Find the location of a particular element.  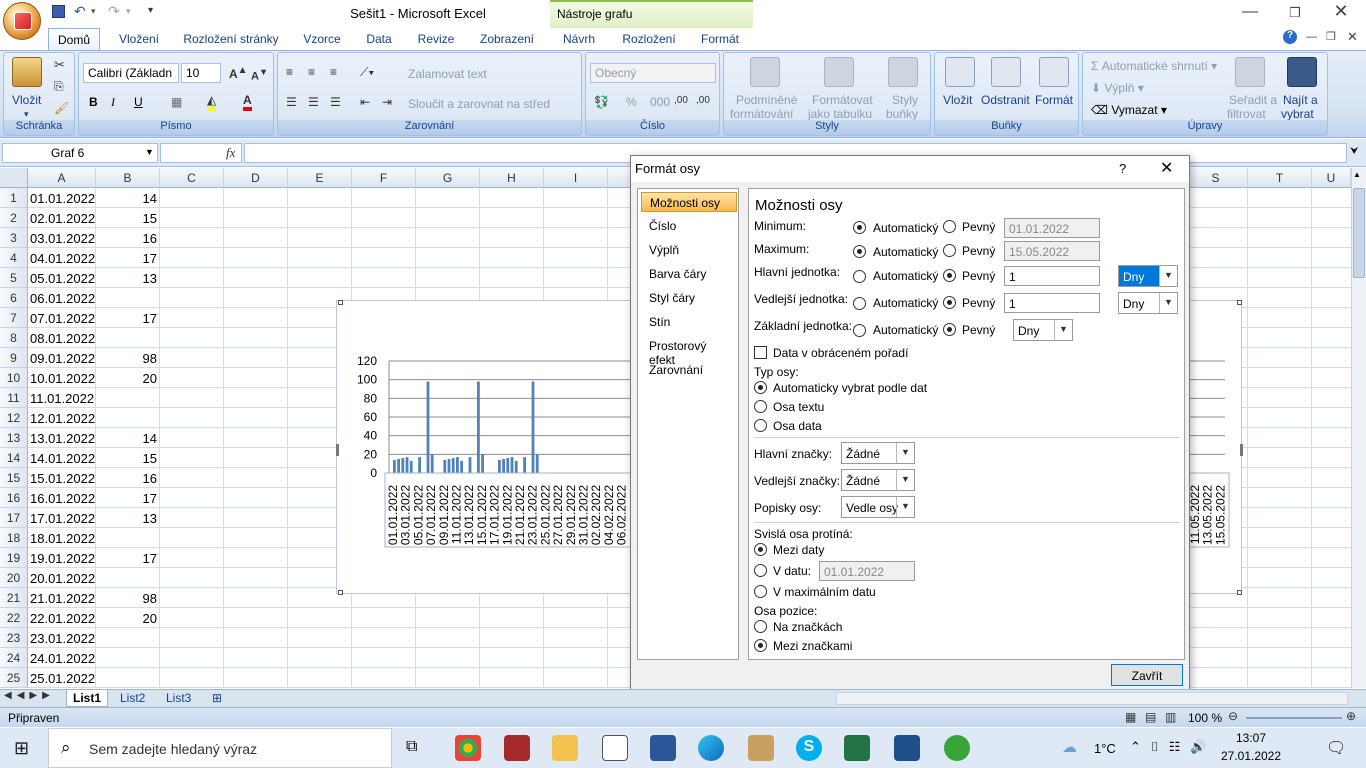

cell-a: 08.01.2022 is located at coordinates (62, 338).